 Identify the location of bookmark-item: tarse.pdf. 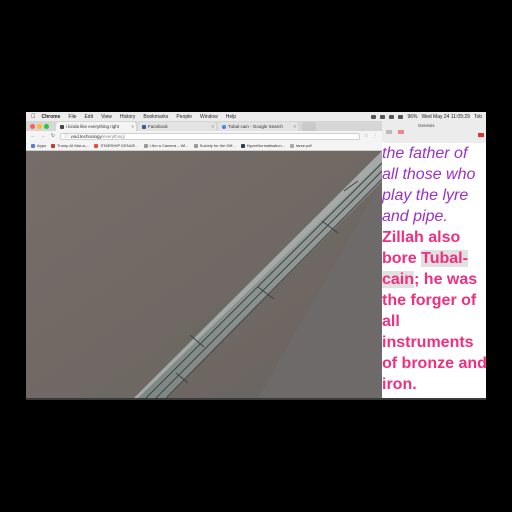
(301, 145).